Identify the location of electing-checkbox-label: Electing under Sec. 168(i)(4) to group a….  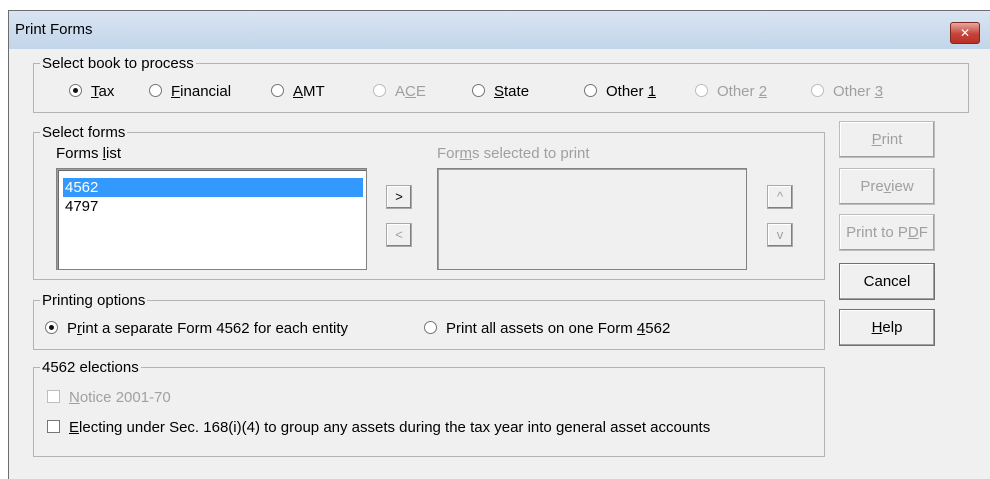
(390, 427).